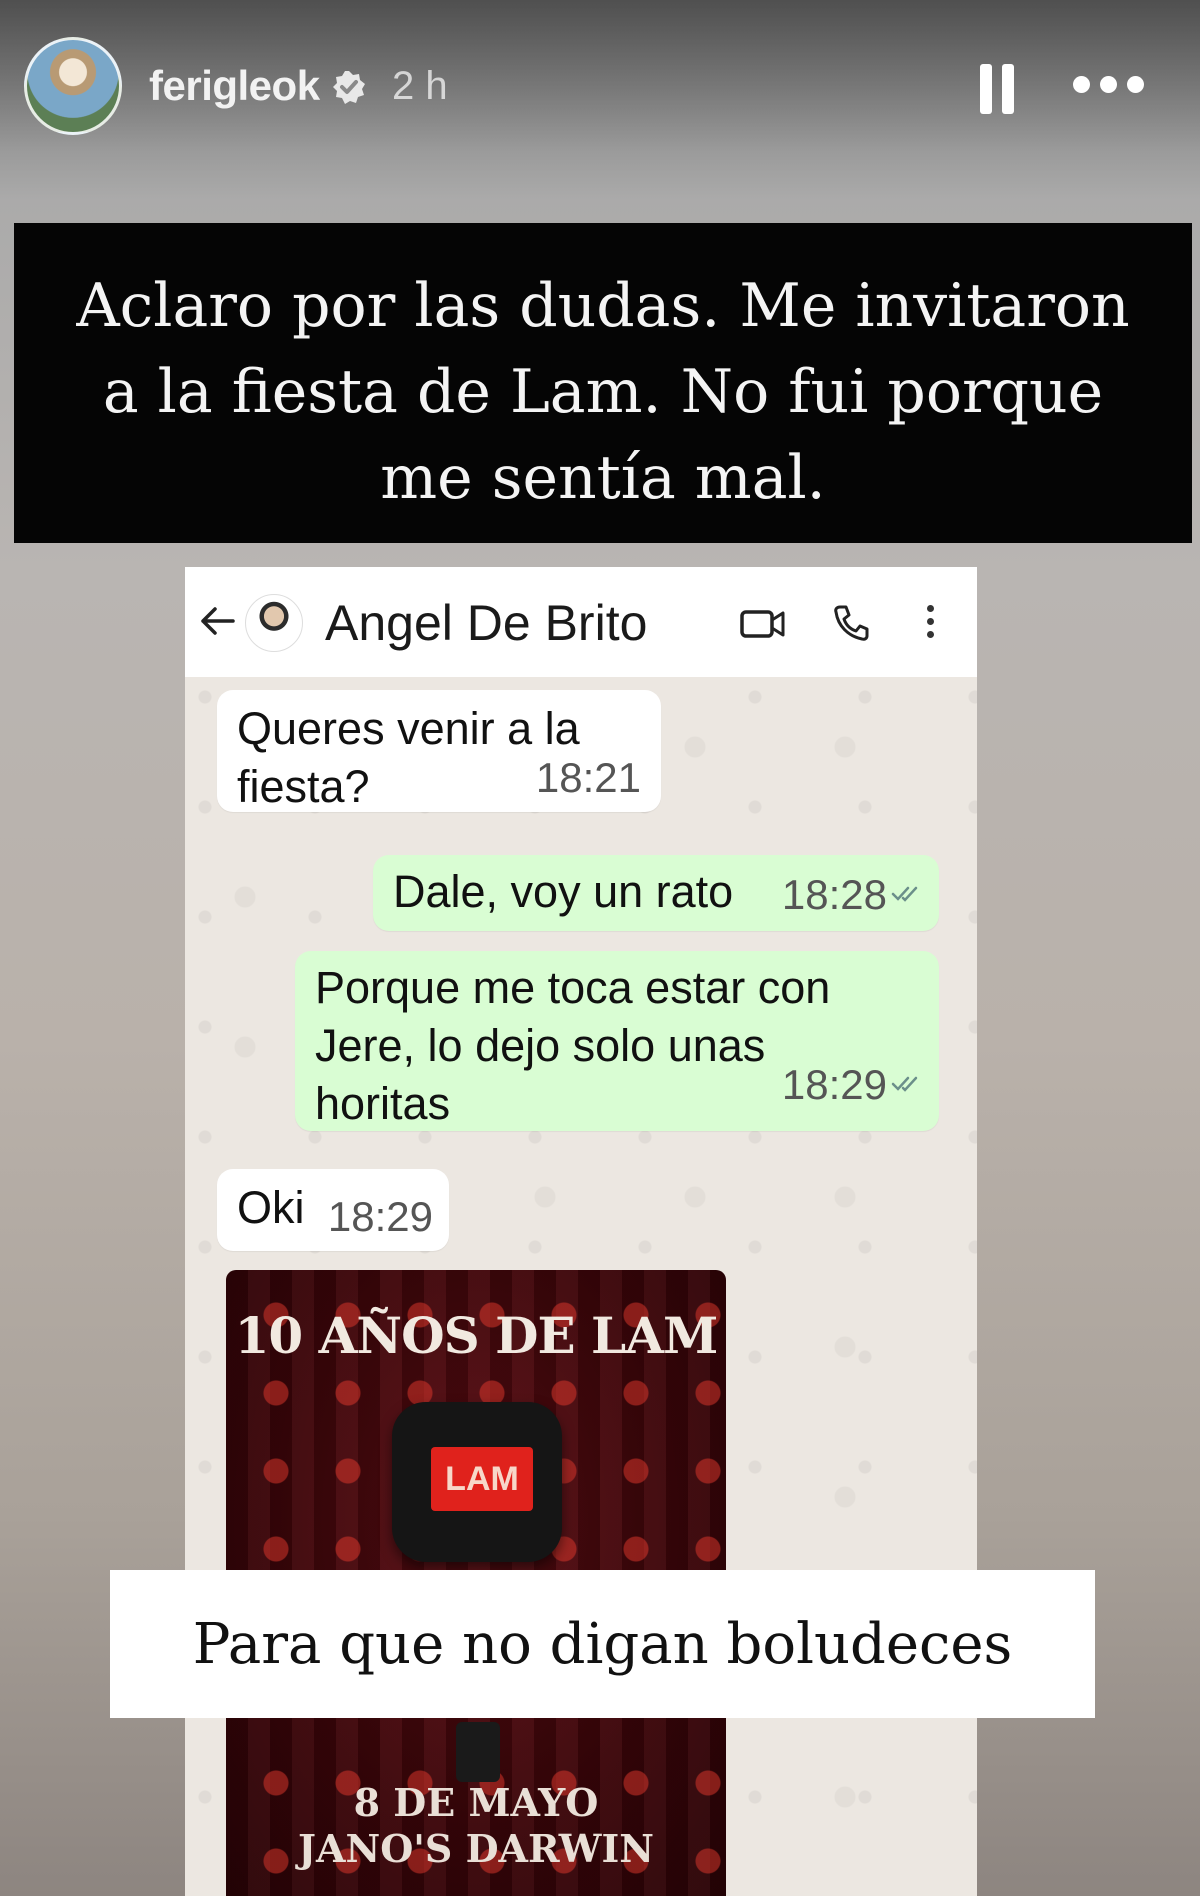 The width and height of the screenshot is (1200, 1896). I want to click on microphone-icon: LAM, so click(477, 1482).